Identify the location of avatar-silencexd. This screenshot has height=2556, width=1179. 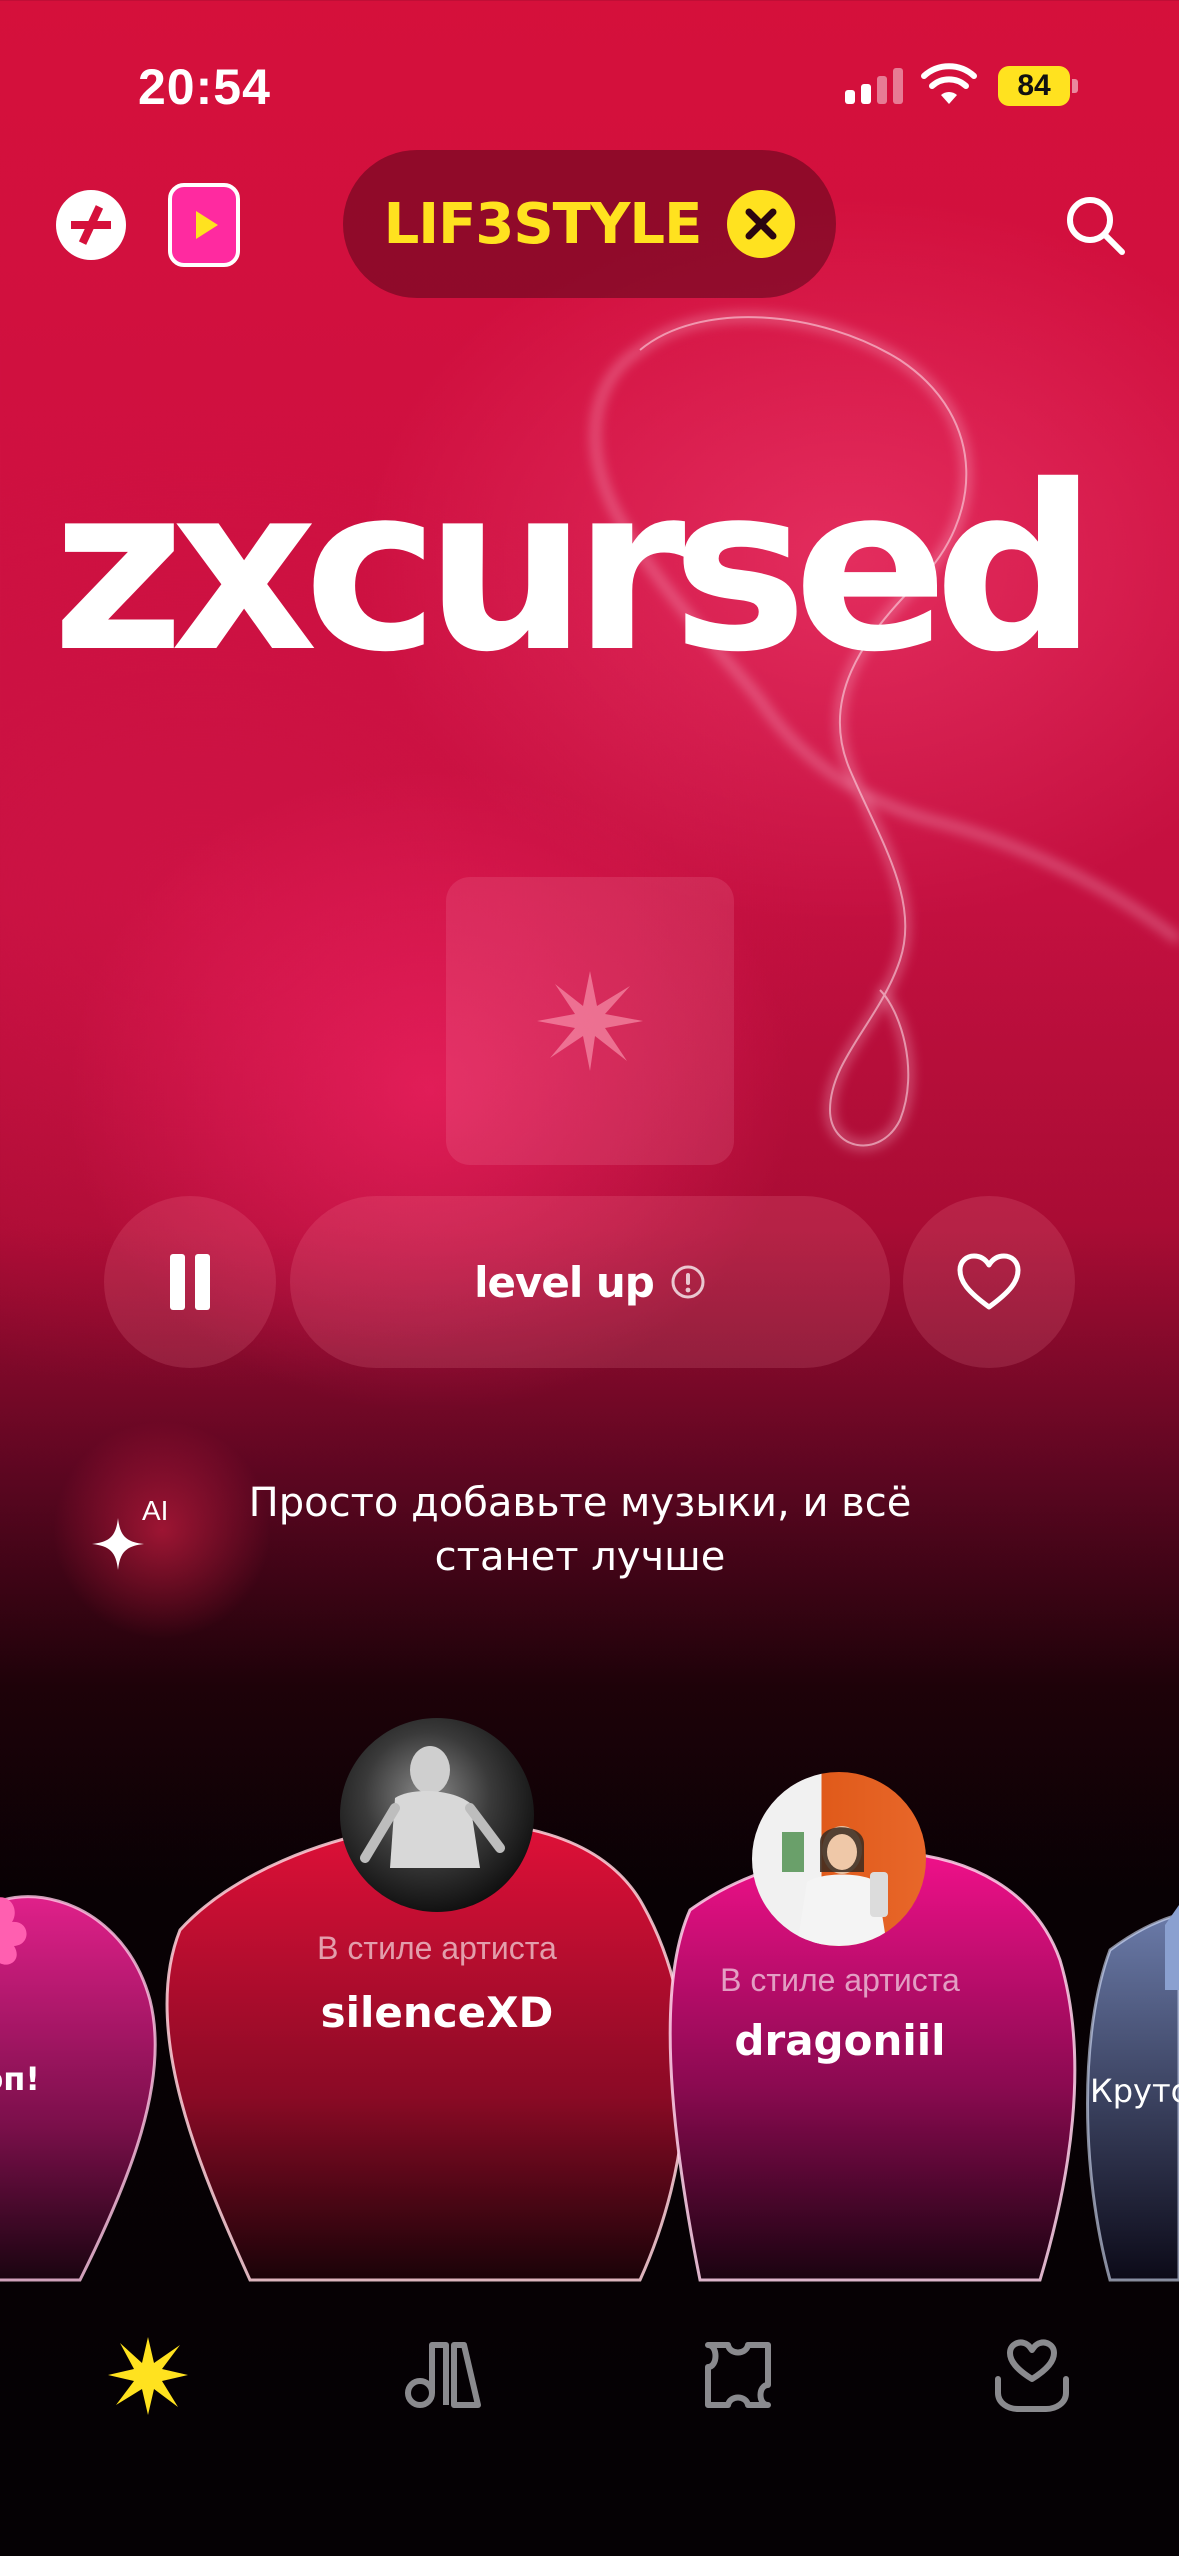
(437, 1815).